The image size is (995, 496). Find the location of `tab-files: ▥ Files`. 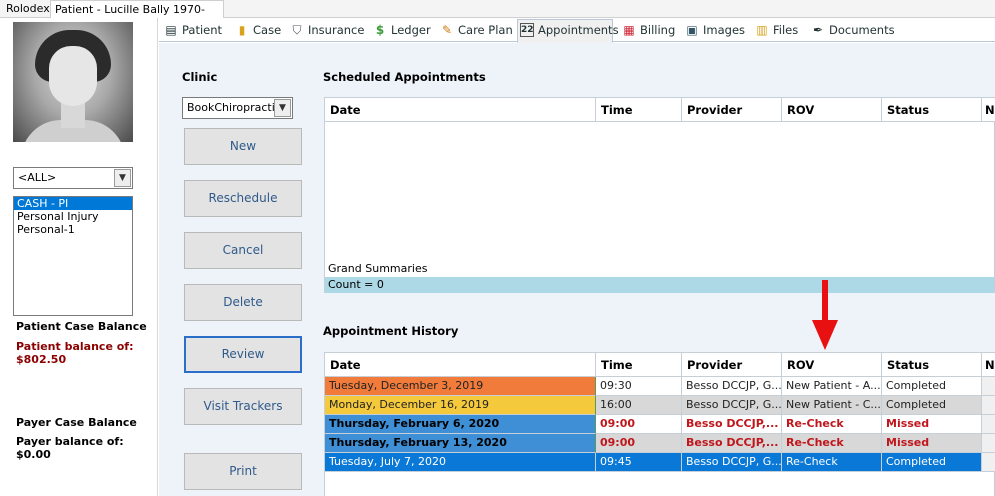

tab-files: ▥ Files is located at coordinates (775, 31).